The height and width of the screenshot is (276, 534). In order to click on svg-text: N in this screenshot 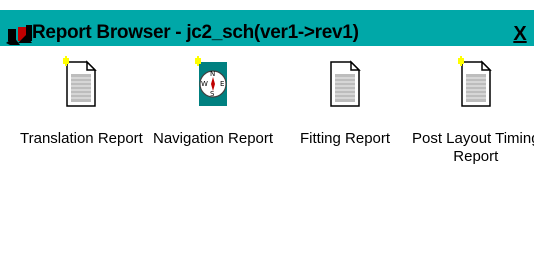, I will do `click(212, 74)`.